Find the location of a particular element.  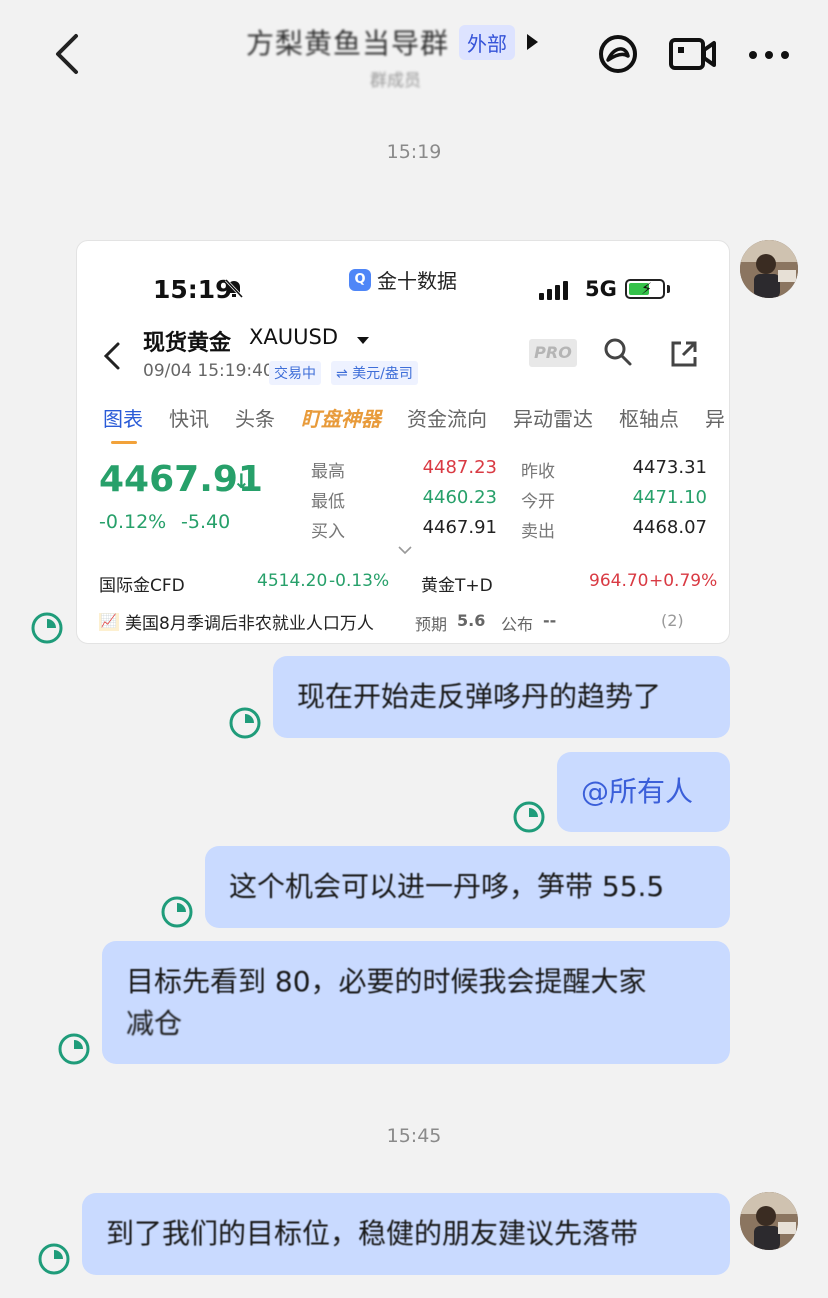

more-icon is located at coordinates (769, 55).